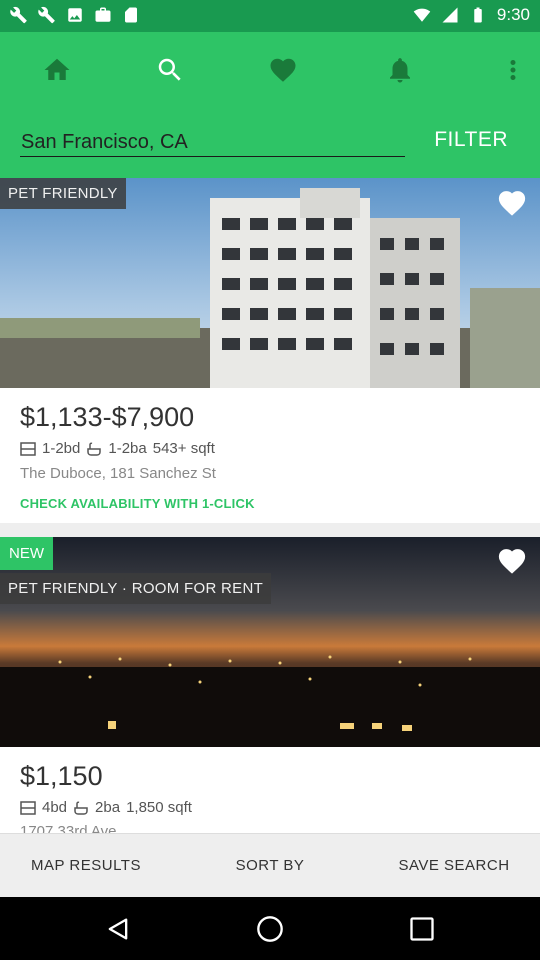 Image resolution: width=540 pixels, height=960 pixels. Describe the element at coordinates (61, 776) in the screenshot. I see `listing-price: $1,150` at that location.